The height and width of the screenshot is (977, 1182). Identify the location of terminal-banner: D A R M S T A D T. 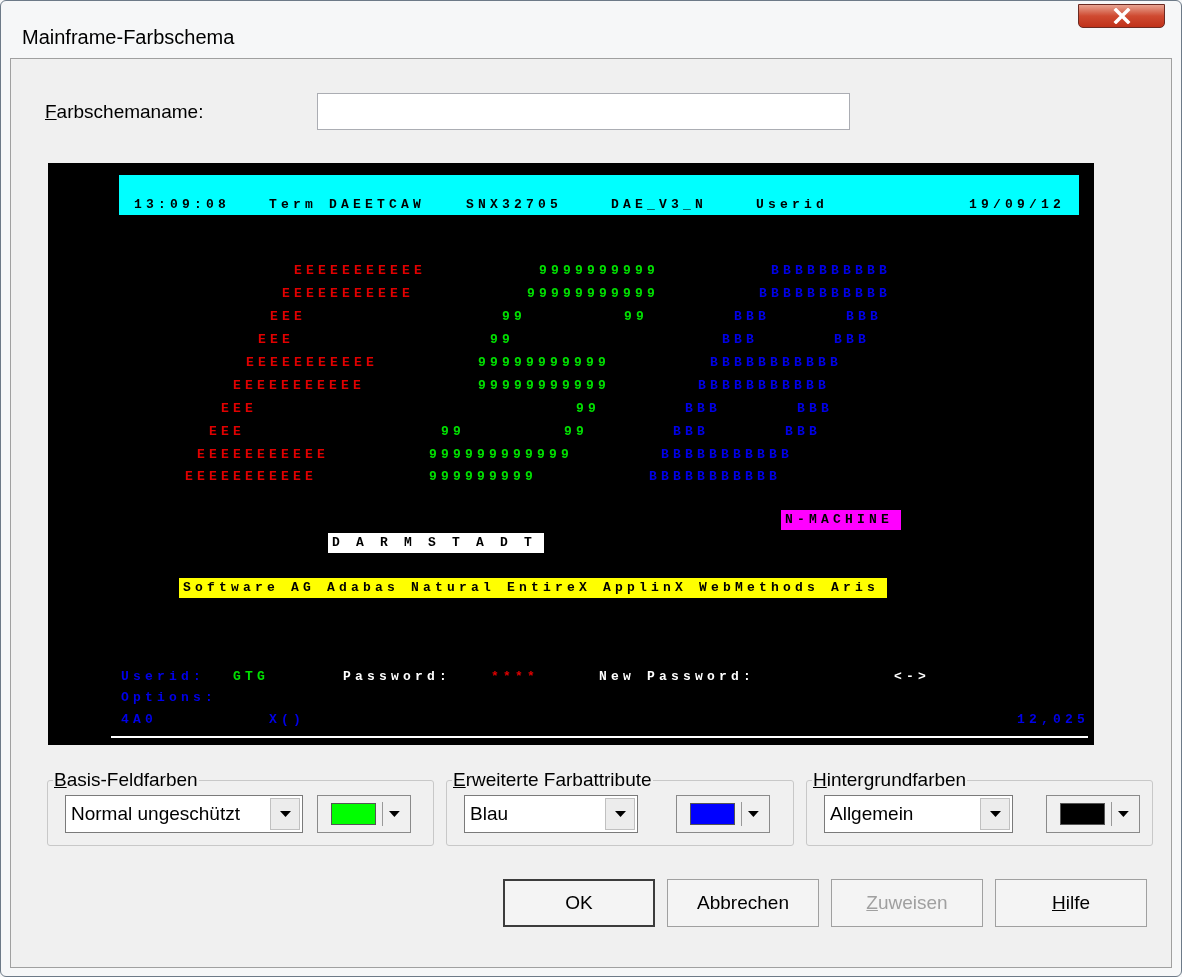
(436, 543).